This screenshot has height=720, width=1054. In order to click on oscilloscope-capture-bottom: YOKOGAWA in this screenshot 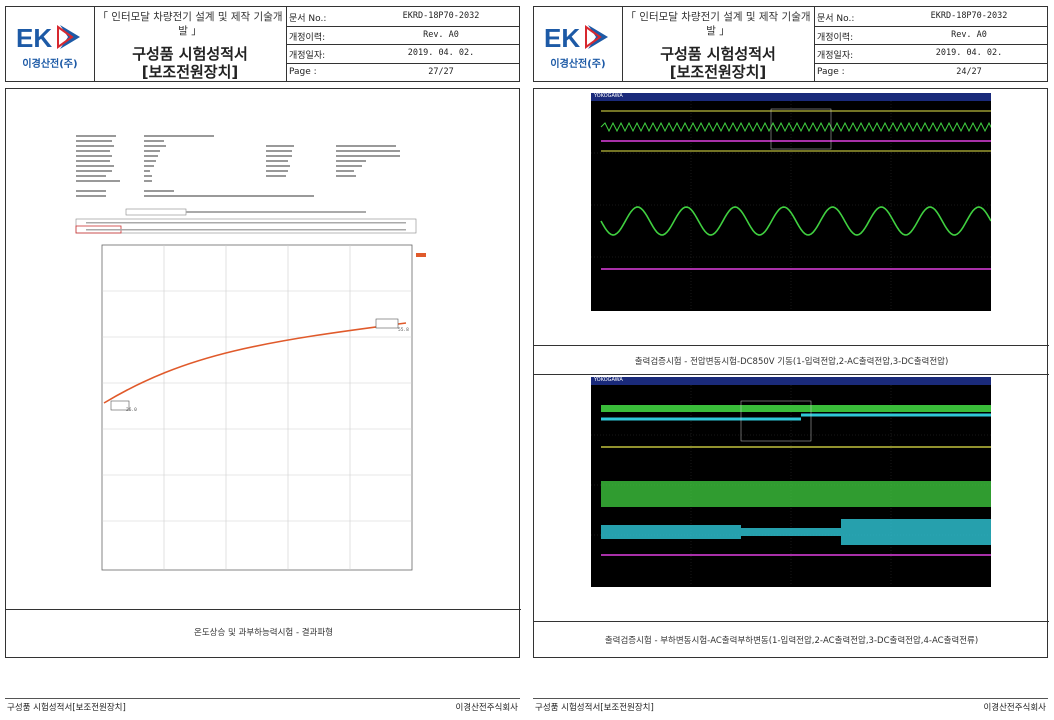, I will do `click(791, 497)`.